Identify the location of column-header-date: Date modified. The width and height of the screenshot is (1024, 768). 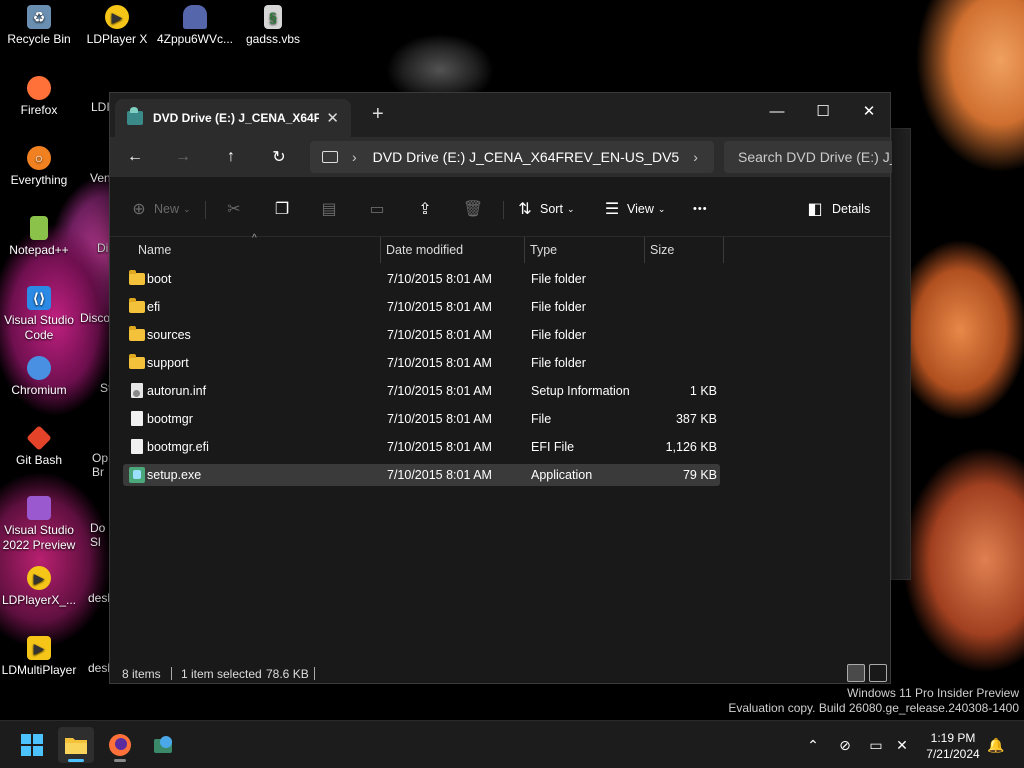
(424, 250).